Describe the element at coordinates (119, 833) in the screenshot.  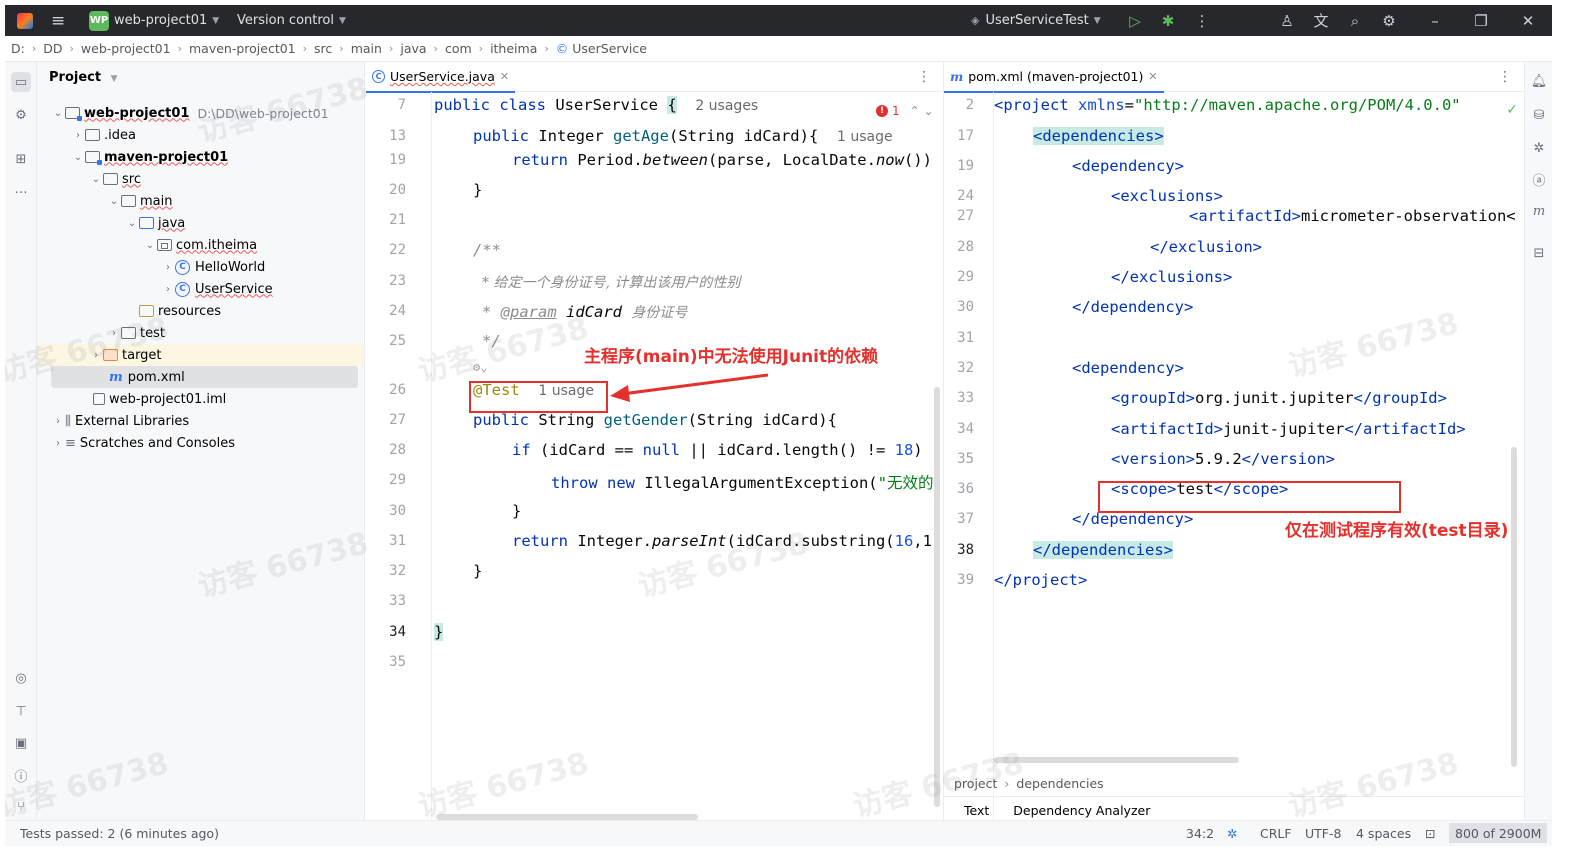
I see `test-status: Tests passed: 2 (6 minutes ago)` at that location.